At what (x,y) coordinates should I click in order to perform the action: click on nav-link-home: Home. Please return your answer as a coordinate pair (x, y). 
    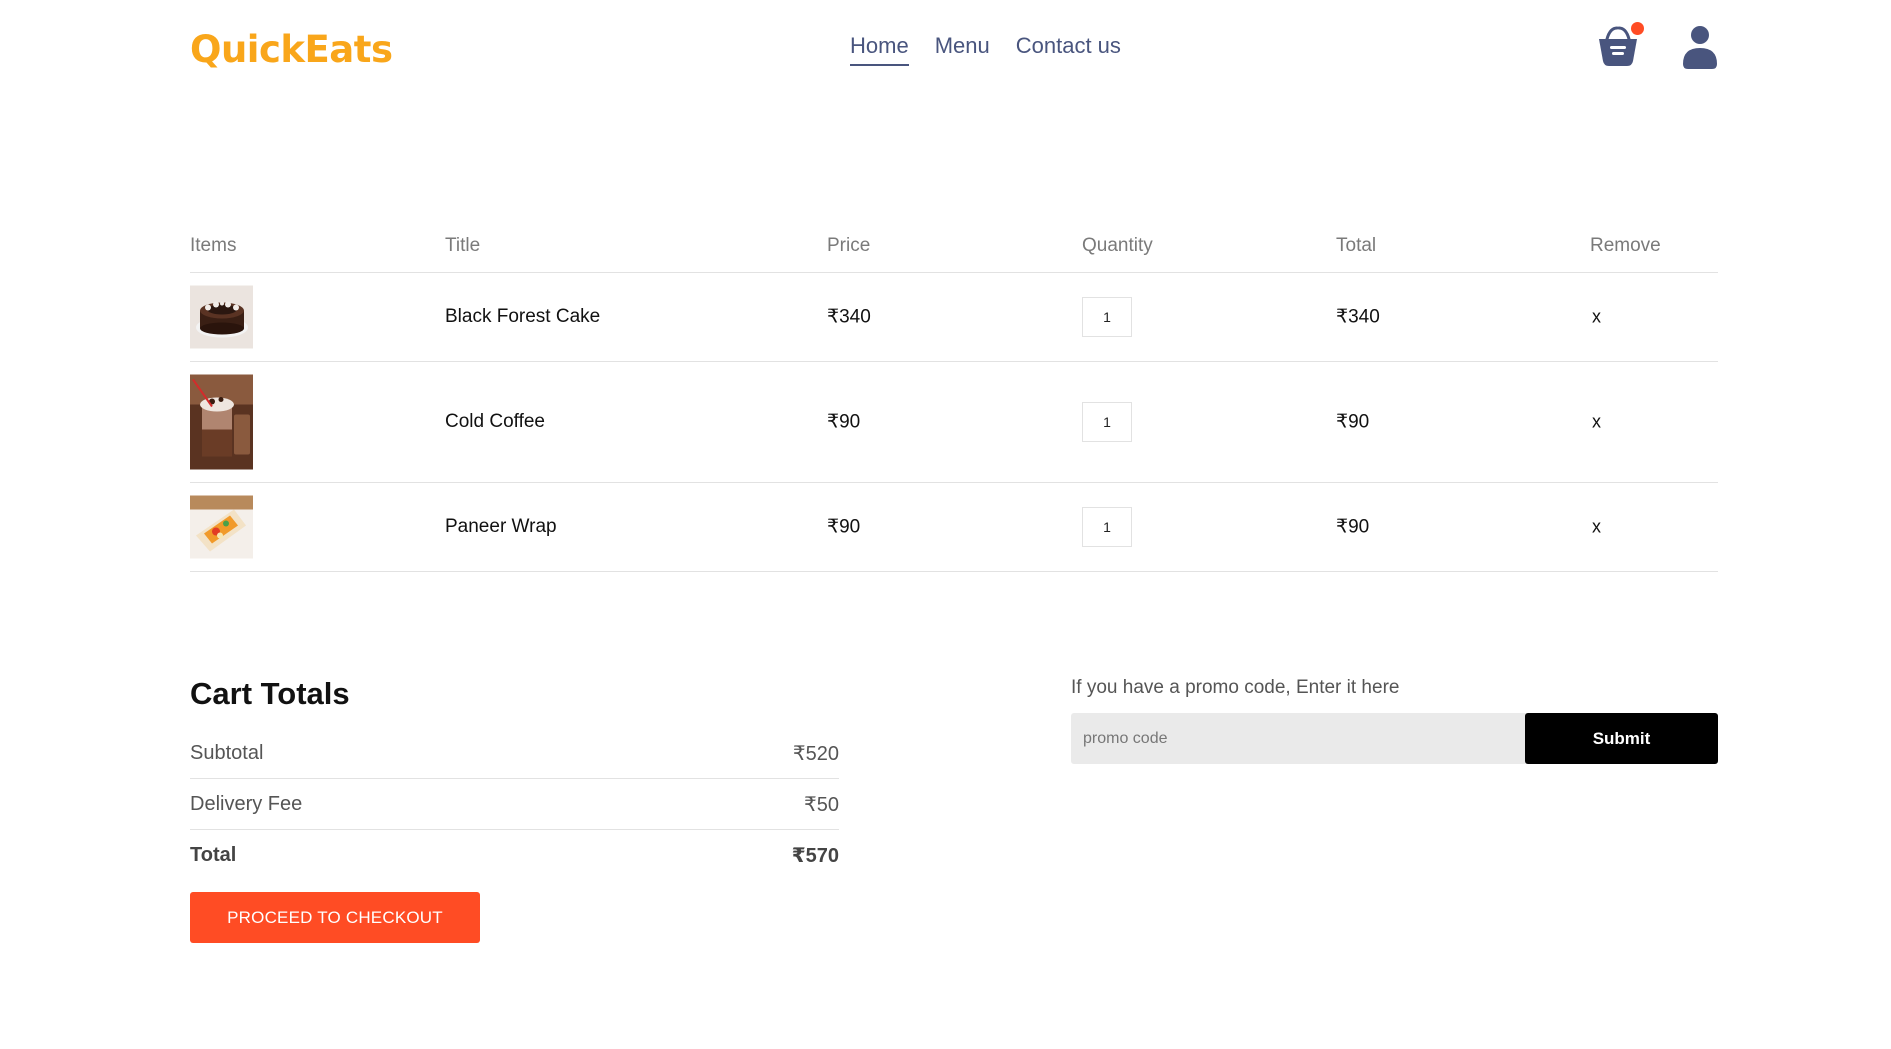
    Looking at the image, I should click on (879, 49).